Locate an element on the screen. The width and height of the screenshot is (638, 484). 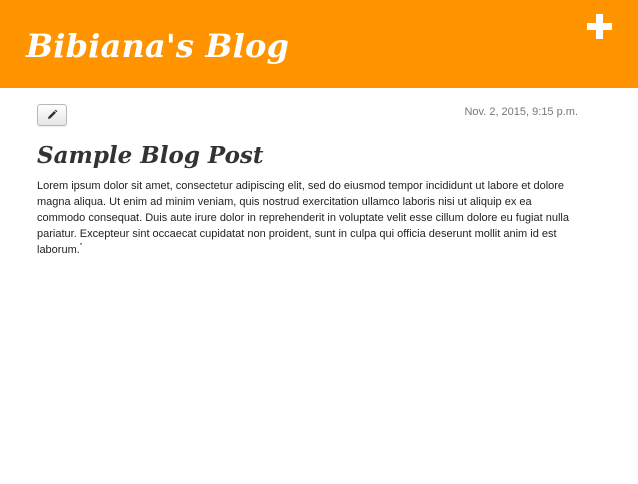
pencil-icon is located at coordinates (53, 114).